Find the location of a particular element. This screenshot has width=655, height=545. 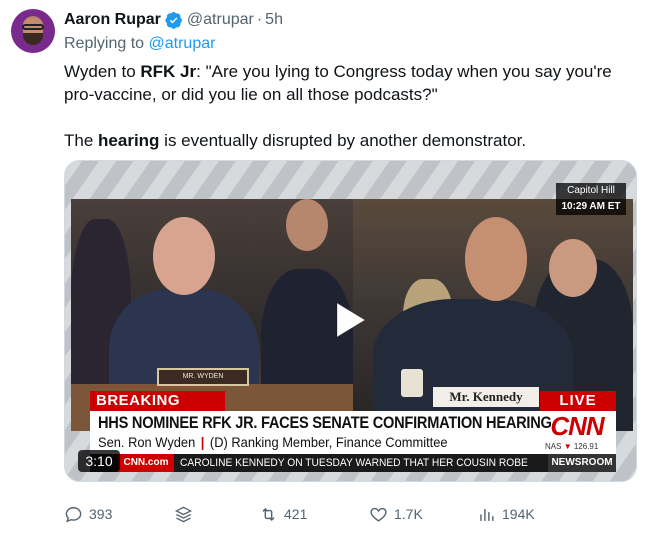

market-ticker: NAS ▼ 126.91 is located at coordinates (571, 446).